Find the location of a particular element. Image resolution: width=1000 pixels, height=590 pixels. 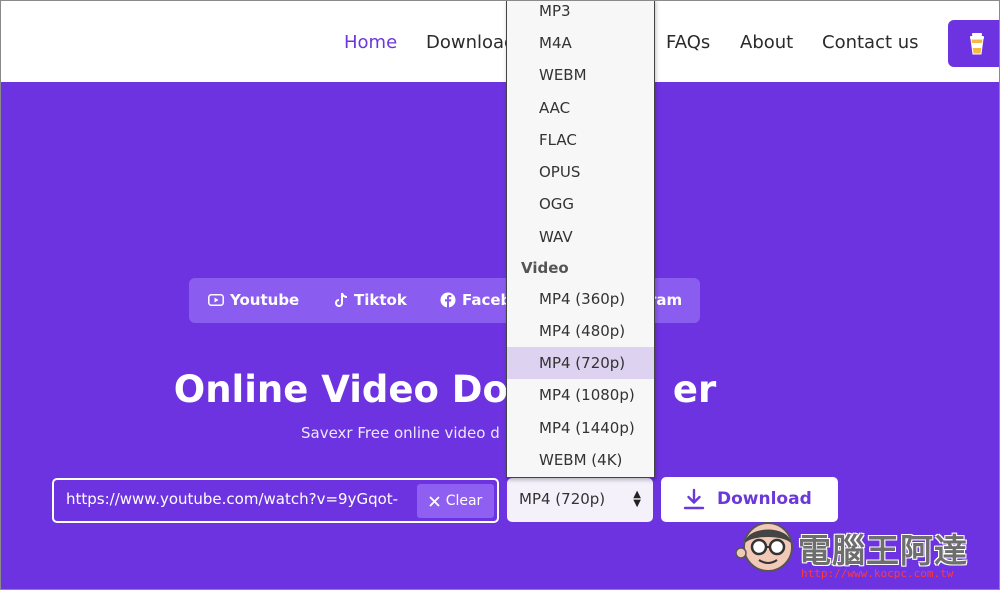

page-title-right: er is located at coordinates (694, 389).